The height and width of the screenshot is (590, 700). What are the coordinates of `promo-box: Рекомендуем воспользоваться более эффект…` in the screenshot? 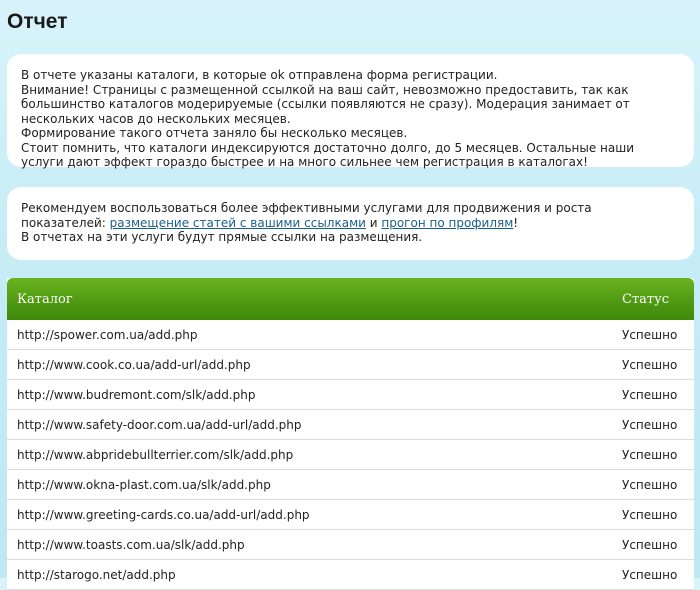 It's located at (350, 223).